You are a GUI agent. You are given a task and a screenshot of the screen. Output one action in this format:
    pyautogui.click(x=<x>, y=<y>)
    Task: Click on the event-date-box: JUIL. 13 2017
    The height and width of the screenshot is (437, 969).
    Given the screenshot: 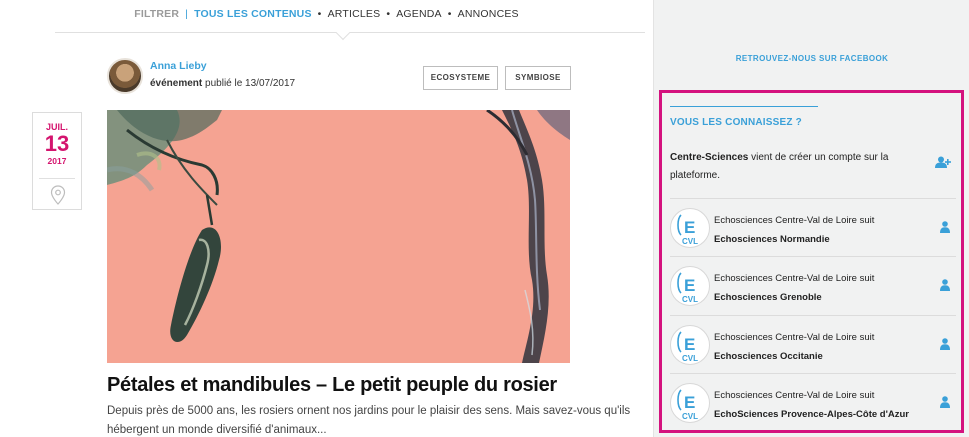 What is the action you would take?
    pyautogui.click(x=57, y=161)
    